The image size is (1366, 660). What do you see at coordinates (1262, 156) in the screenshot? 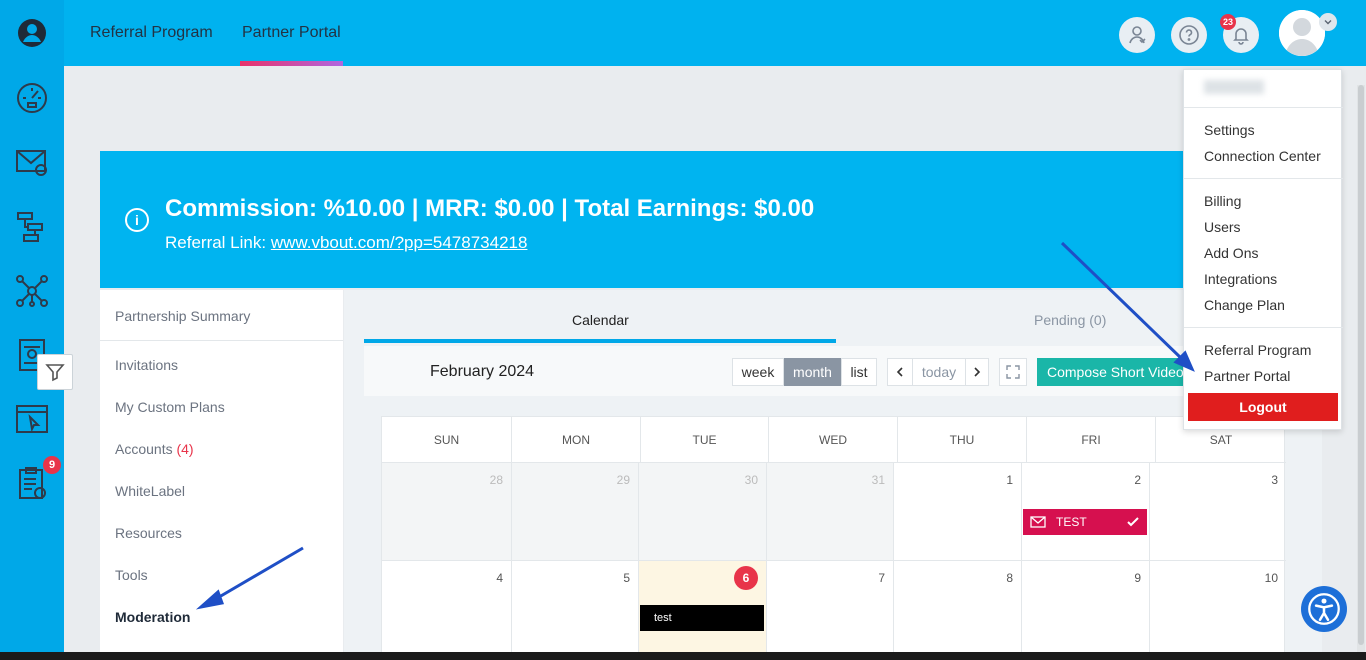
I see `menu-item-connection-center: Connection Center` at bounding box center [1262, 156].